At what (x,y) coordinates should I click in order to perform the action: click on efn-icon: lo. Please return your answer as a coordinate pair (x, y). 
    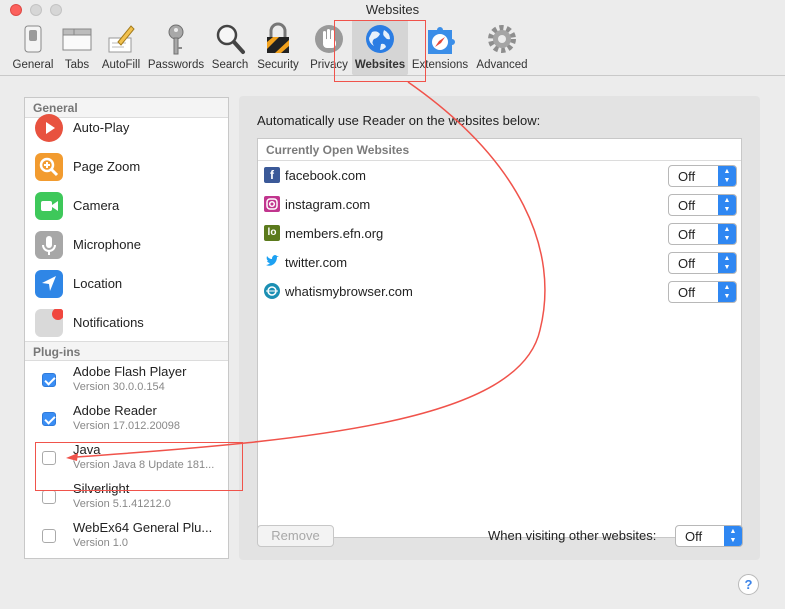
    Looking at the image, I should click on (272, 233).